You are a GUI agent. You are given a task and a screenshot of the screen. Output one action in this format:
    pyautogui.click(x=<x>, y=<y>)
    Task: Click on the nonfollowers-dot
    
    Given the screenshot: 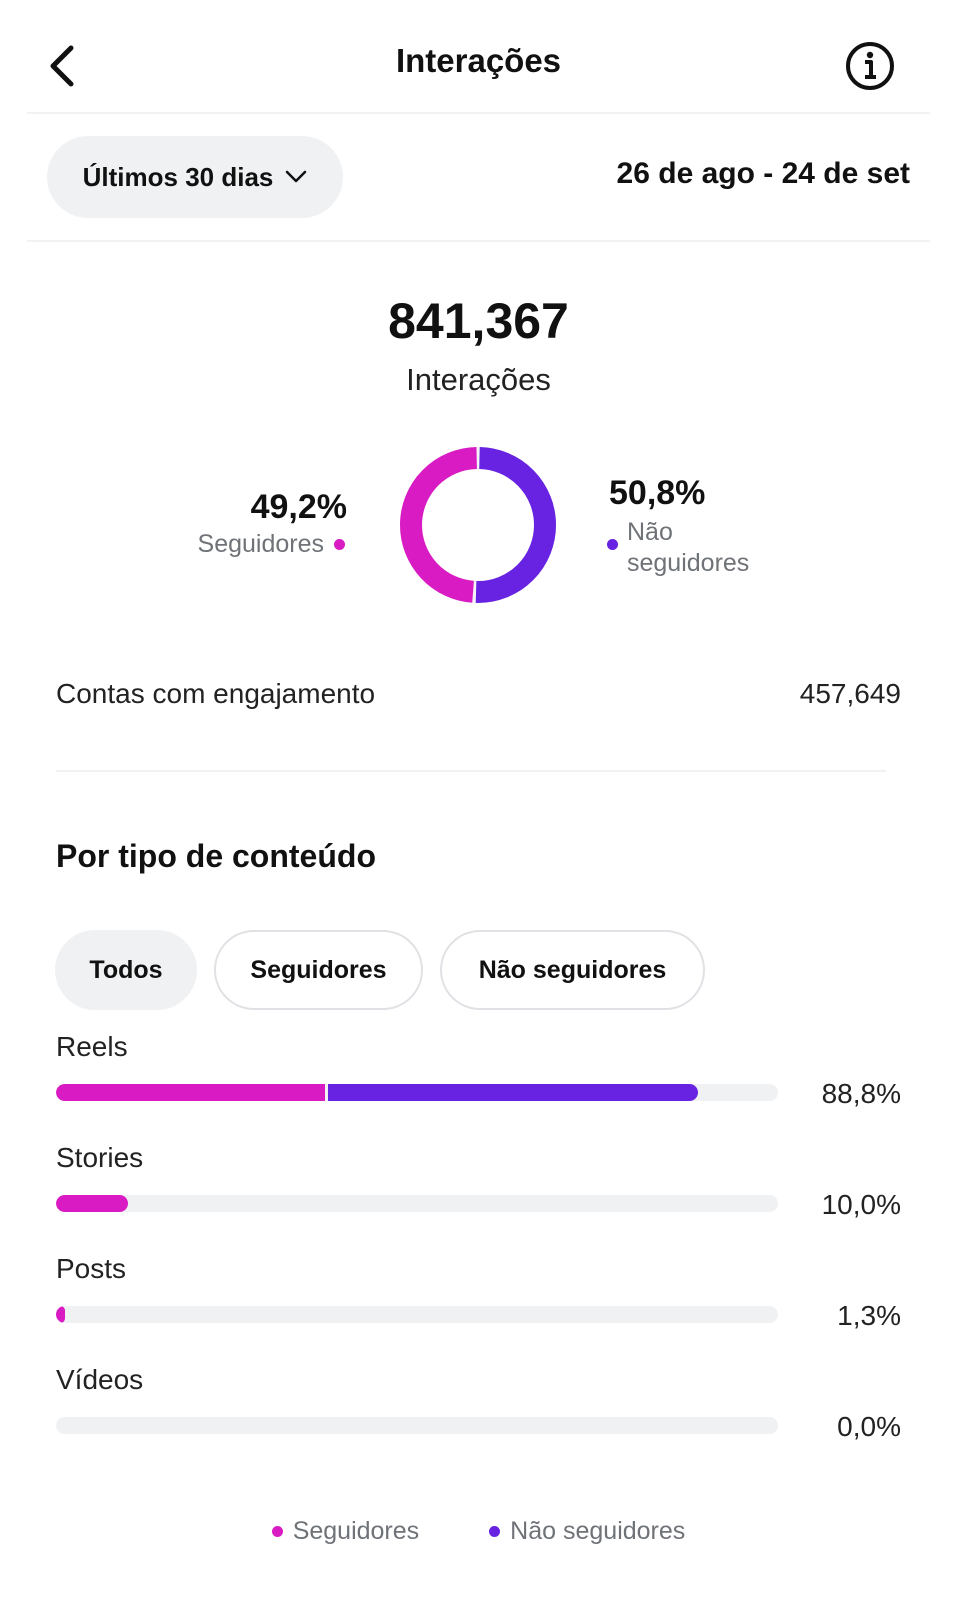 What is the action you would take?
    pyautogui.click(x=612, y=544)
    